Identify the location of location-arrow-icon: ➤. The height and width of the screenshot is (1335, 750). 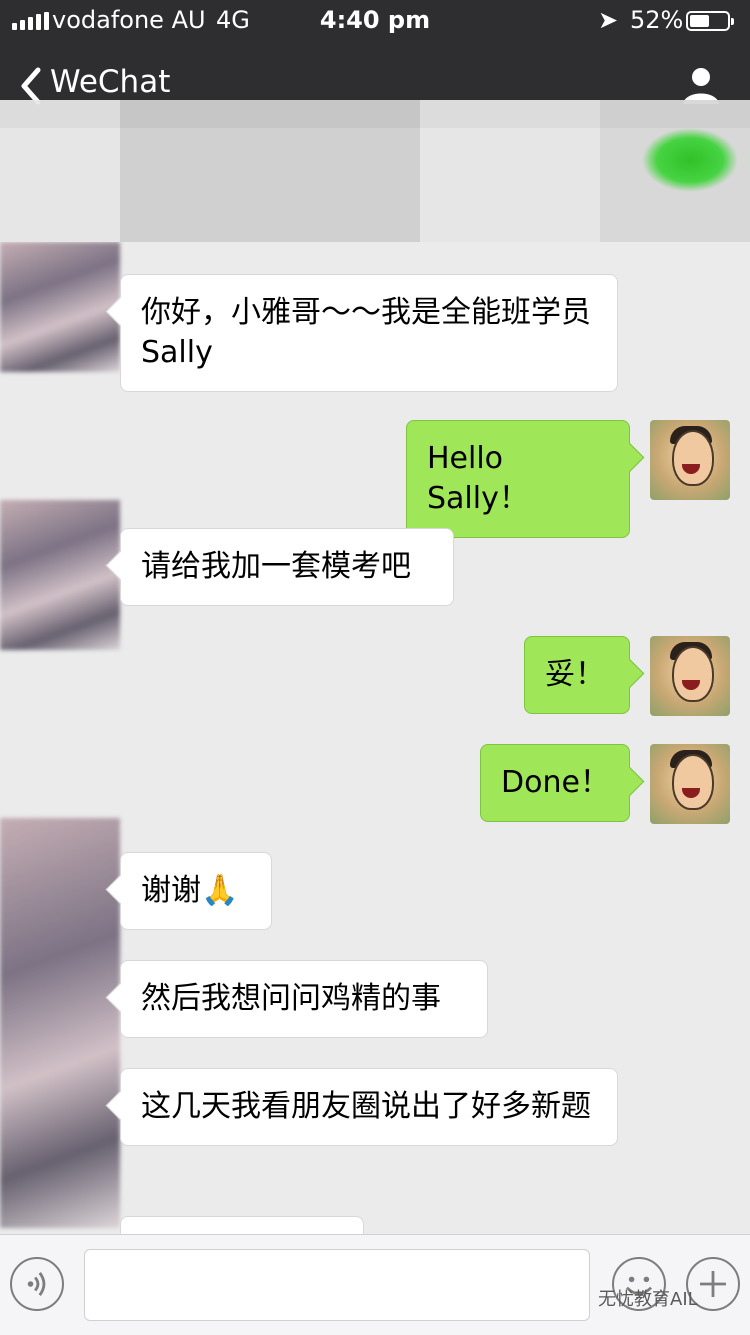
(608, 20).